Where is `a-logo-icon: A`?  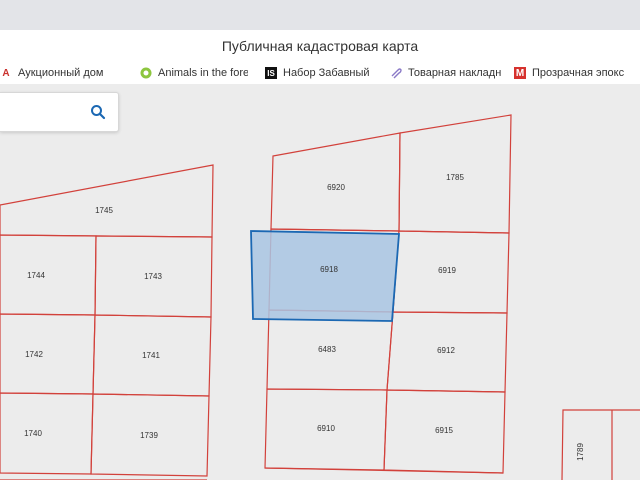
a-logo-icon: A is located at coordinates (6, 73).